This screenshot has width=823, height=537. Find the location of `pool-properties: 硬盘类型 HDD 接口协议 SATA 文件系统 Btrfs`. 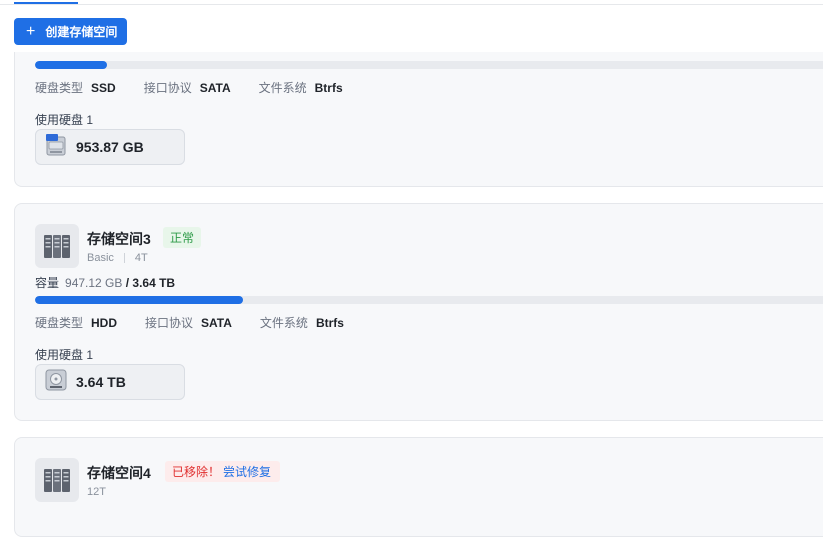

pool-properties: 硬盘类型 HDD 接口协议 SATA 文件系统 Btrfs is located at coordinates (203, 322).